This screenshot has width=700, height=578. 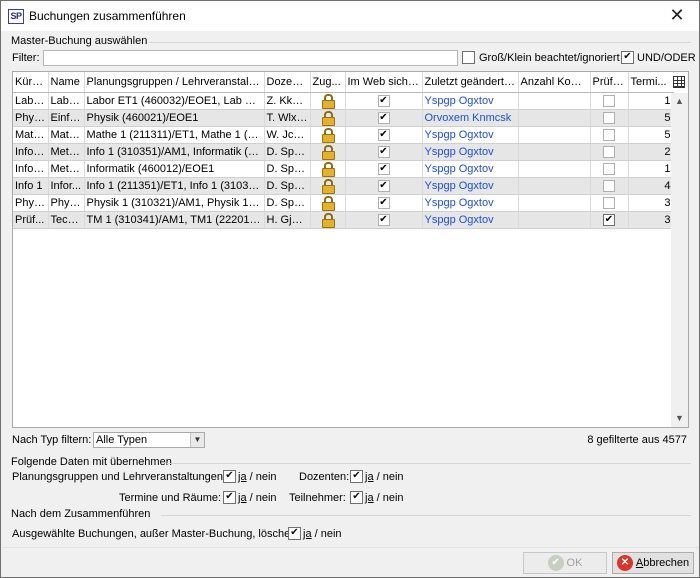 I want to click on ja-label: ja, so click(x=369, y=498).